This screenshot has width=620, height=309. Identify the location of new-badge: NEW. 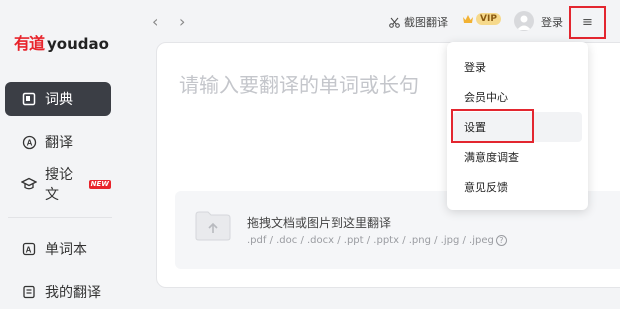
(99, 184).